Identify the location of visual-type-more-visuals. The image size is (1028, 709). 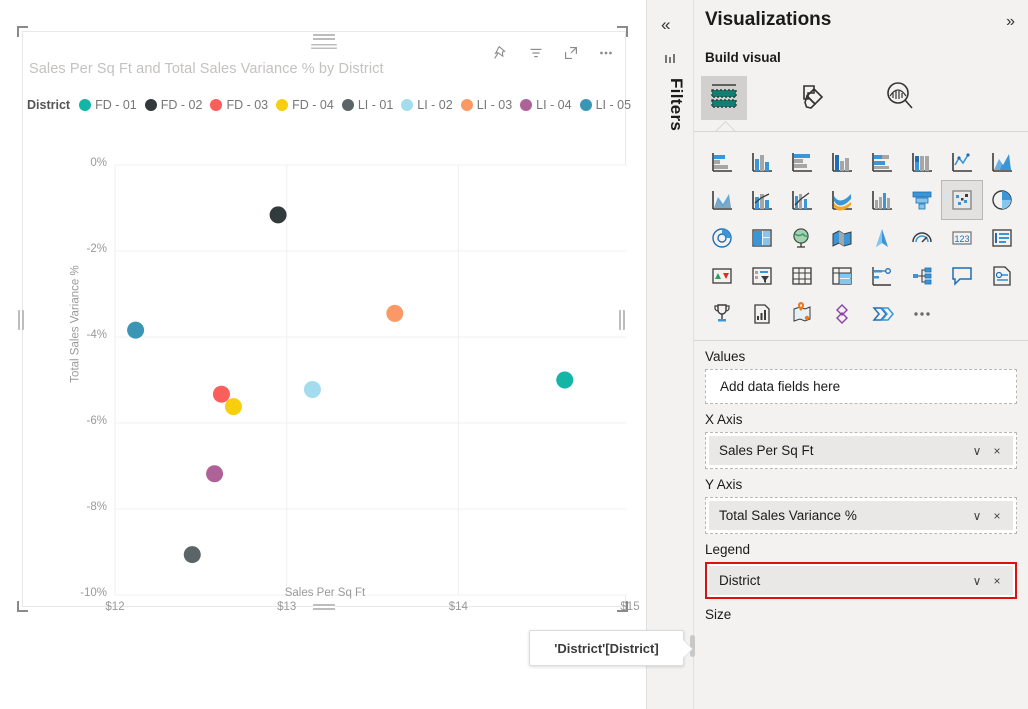
(922, 314).